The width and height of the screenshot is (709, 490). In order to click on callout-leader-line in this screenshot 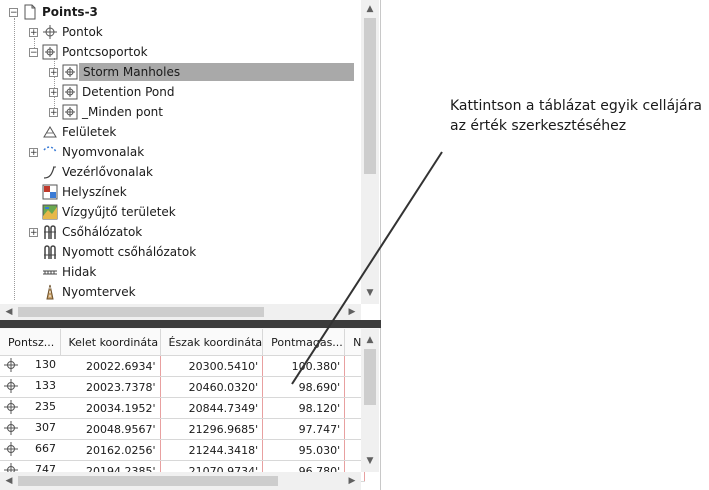, I will do `click(367, 268)`.